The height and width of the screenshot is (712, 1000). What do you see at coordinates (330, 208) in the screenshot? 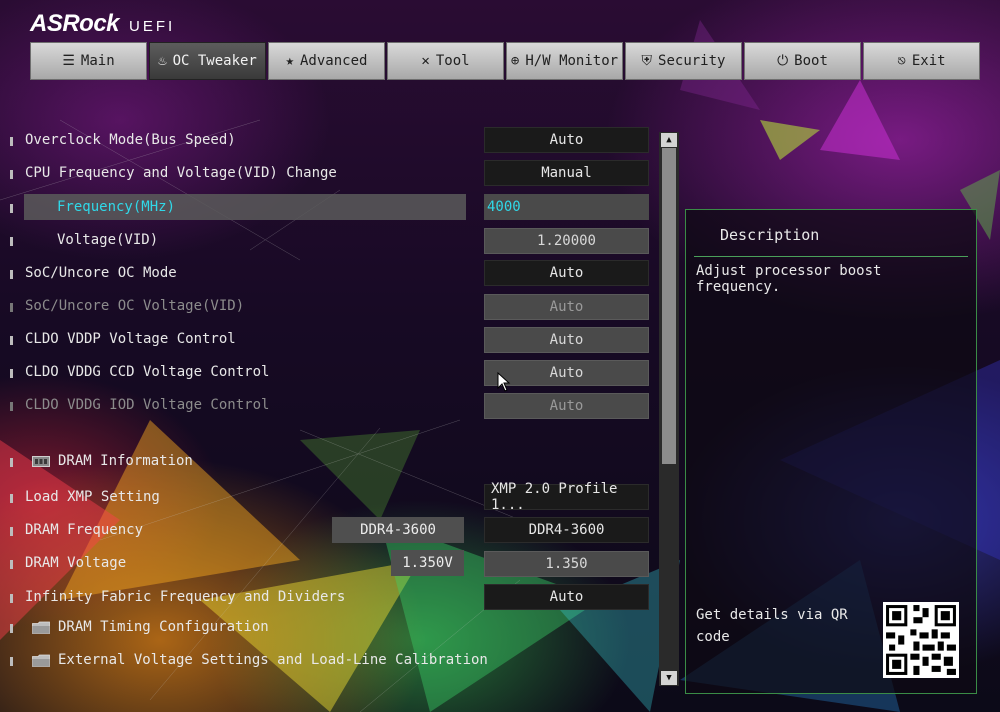
I see `setting-frequency: Frequency(MHz) 4000` at bounding box center [330, 208].